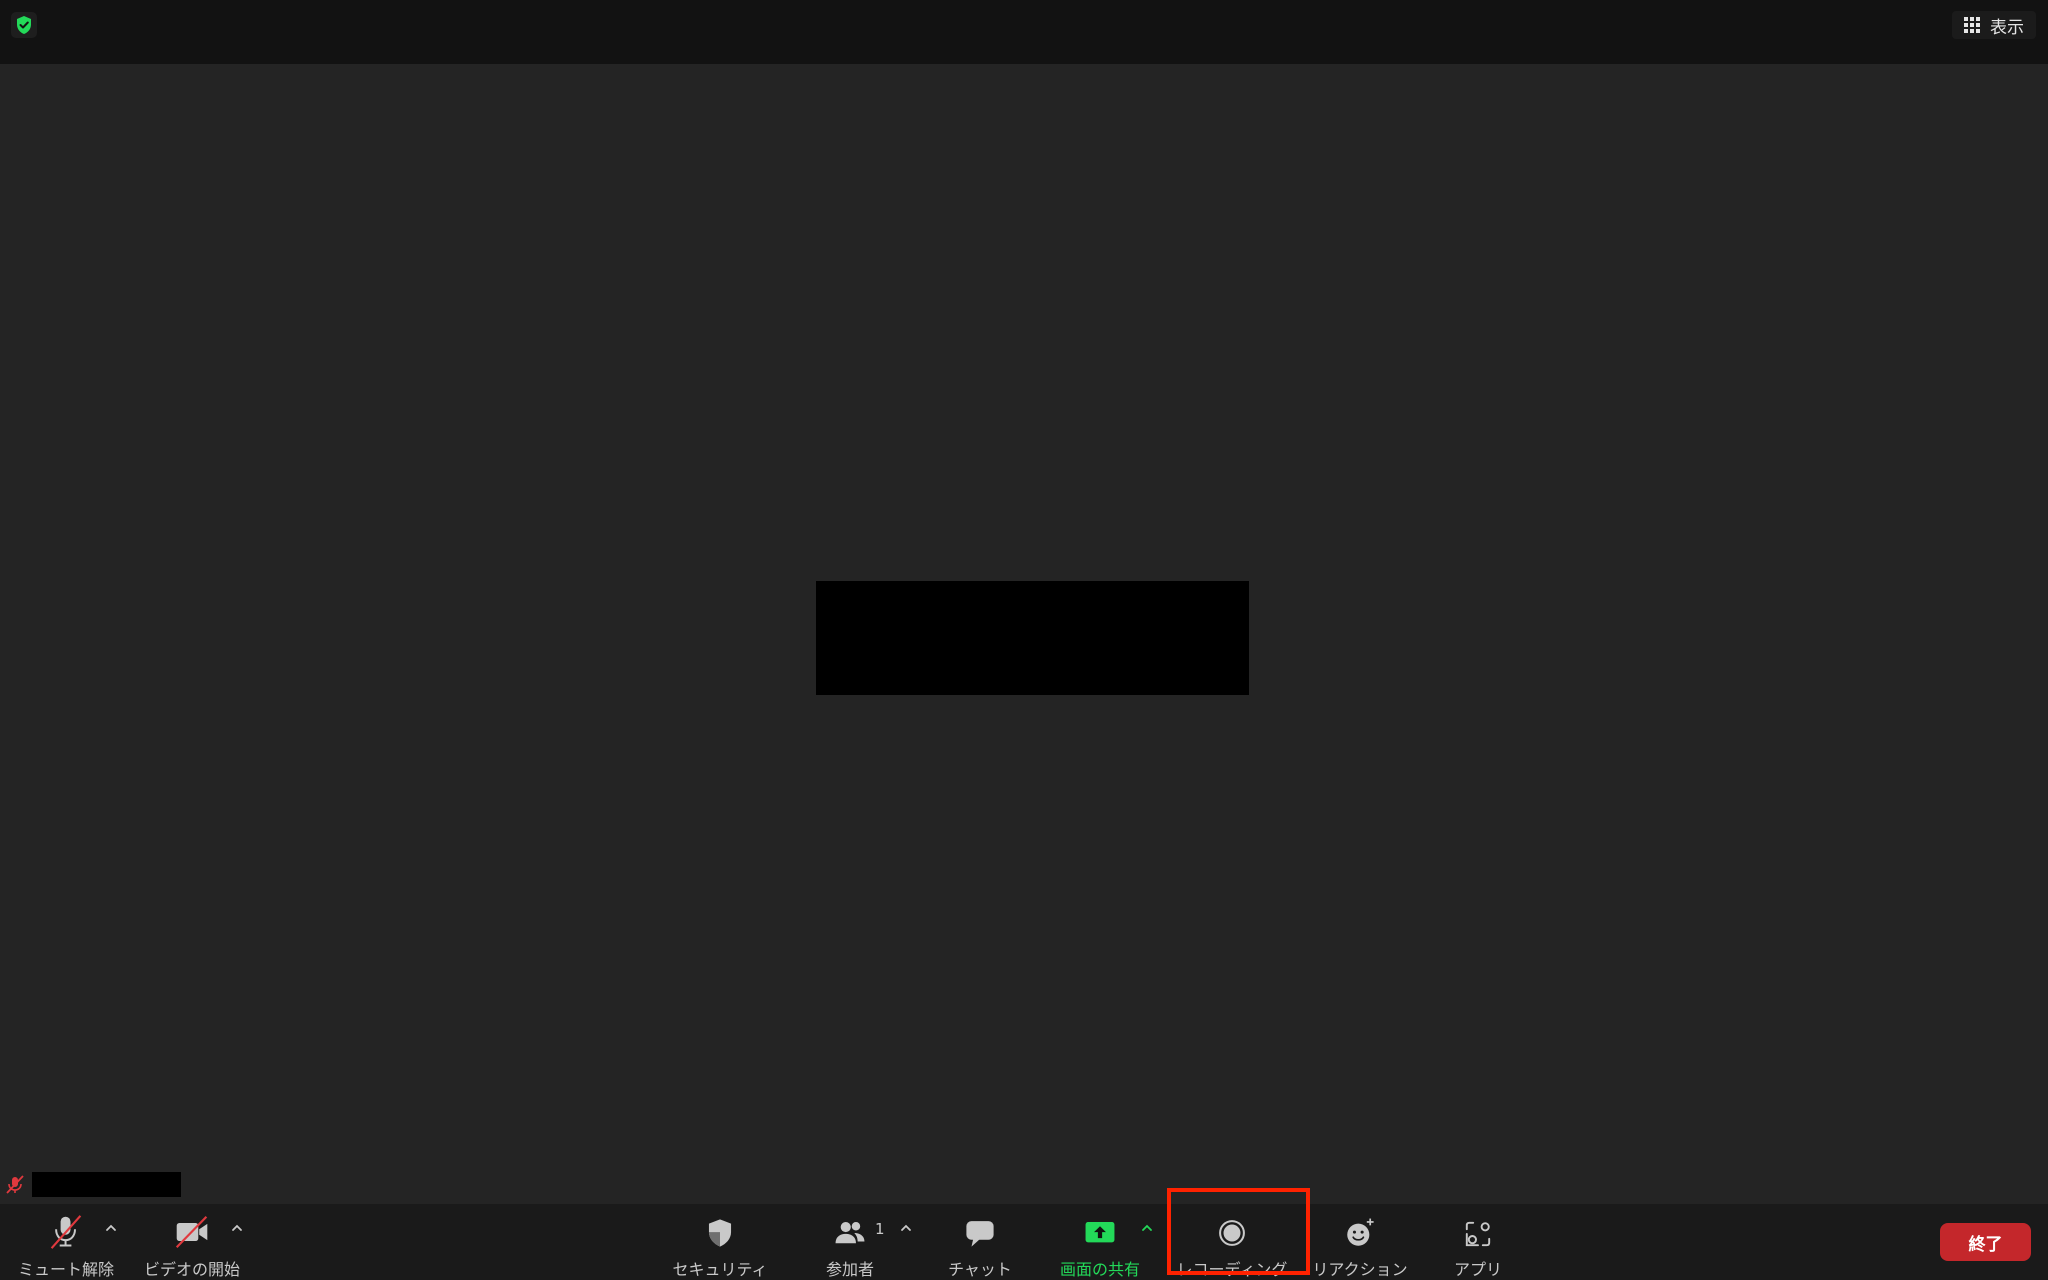 The height and width of the screenshot is (1280, 2048). What do you see at coordinates (1024, 1242) in the screenshot?
I see `meeting-toolbar` at bounding box center [1024, 1242].